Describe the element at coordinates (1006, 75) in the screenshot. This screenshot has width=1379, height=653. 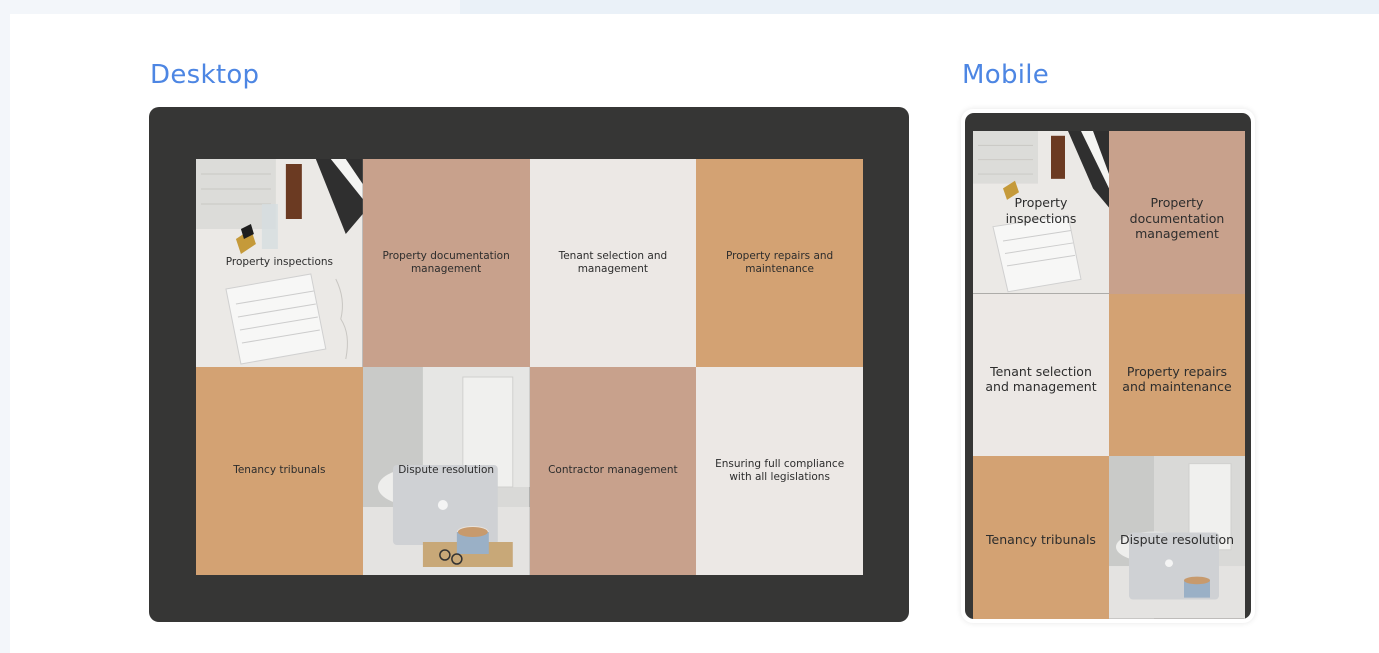
I see `mobile-section-title: Mobile` at that location.